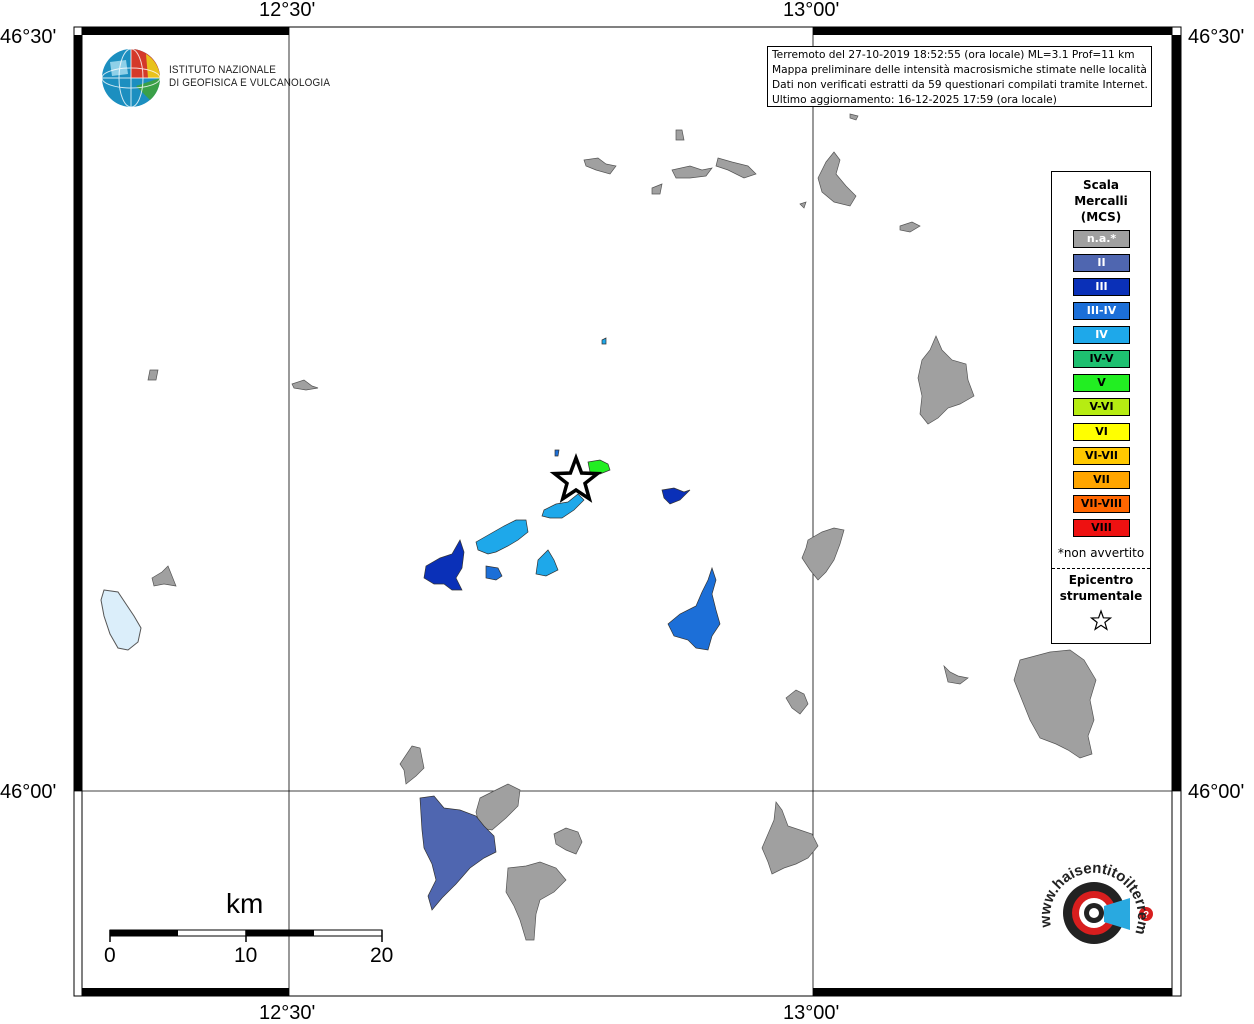 The image size is (1254, 1024). What do you see at coordinates (131, 78) in the screenshot?
I see `ingv-logo-icon` at bounding box center [131, 78].